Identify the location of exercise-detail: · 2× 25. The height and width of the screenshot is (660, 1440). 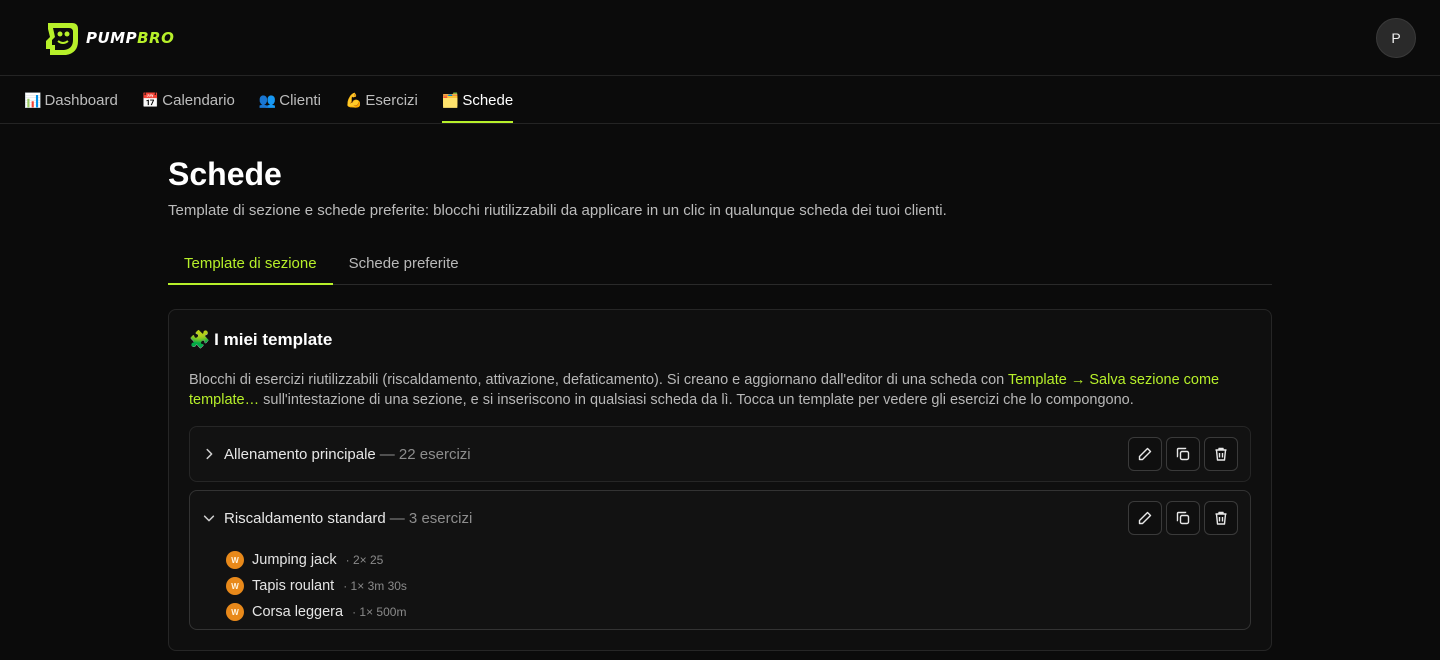
(364, 560).